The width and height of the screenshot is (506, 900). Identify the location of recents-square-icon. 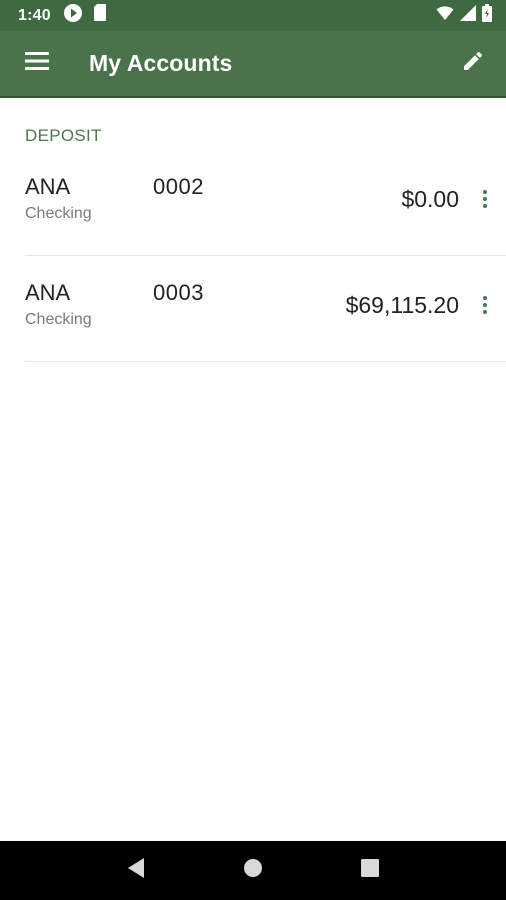
(370, 870).